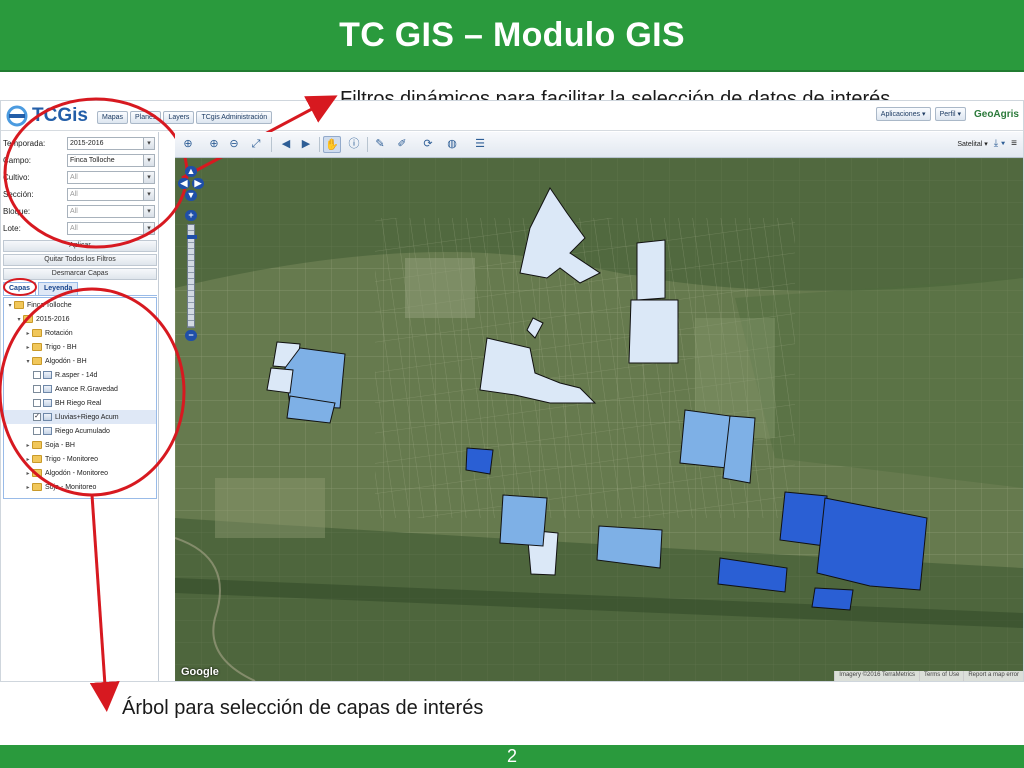  Describe the element at coordinates (993, 676) in the screenshot. I see `report-error-link: Report a map error` at that location.